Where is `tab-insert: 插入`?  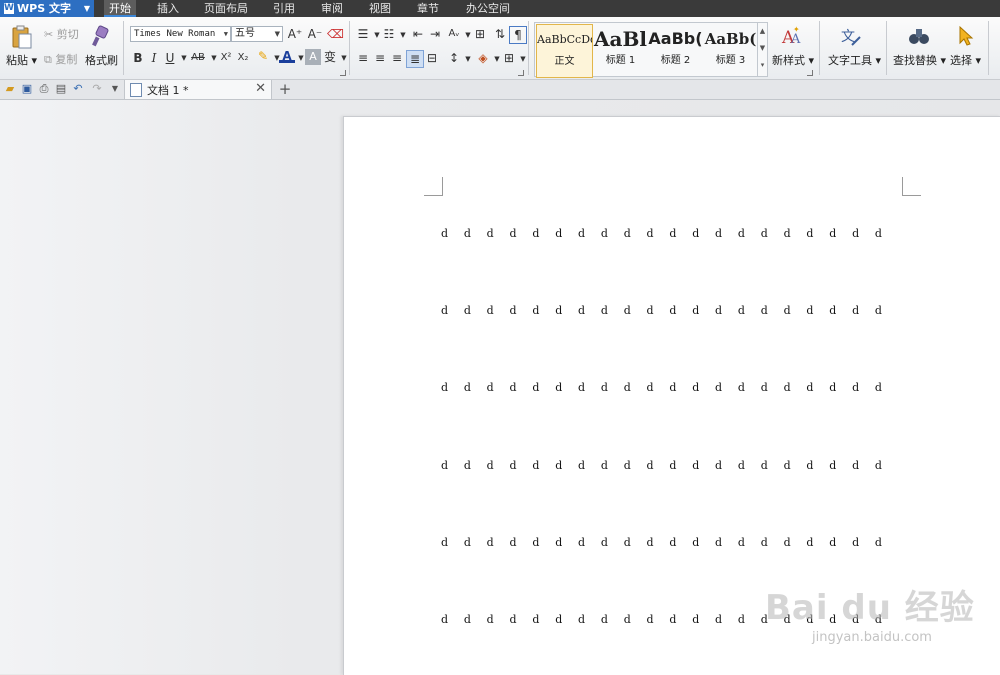
tab-insert: 插入 is located at coordinates (168, 8).